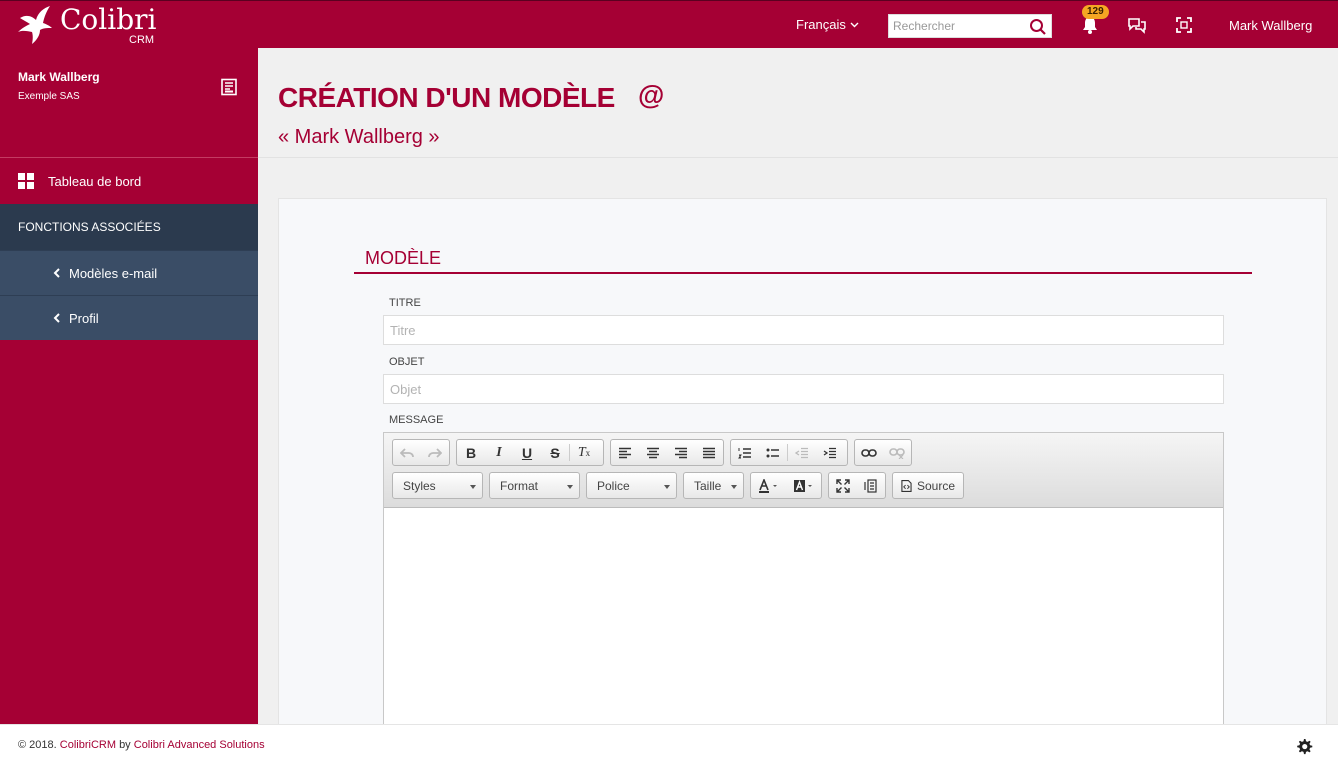 Image resolution: width=1338 pixels, height=768 pixels. I want to click on sidebar-company: Exemple SAS, so click(49, 96).